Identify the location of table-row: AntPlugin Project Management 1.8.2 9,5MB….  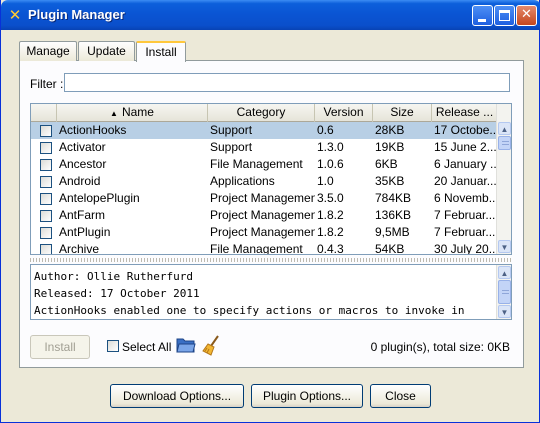
(264, 232).